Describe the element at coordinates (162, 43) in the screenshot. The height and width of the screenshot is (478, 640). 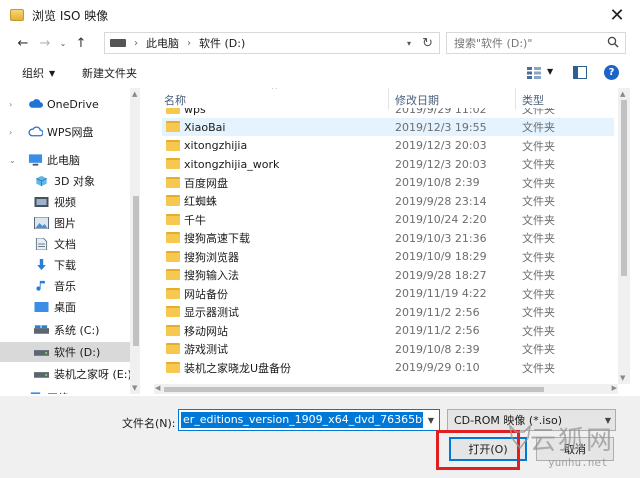
I see `breadcrumb-this-pc: 此电脑` at that location.